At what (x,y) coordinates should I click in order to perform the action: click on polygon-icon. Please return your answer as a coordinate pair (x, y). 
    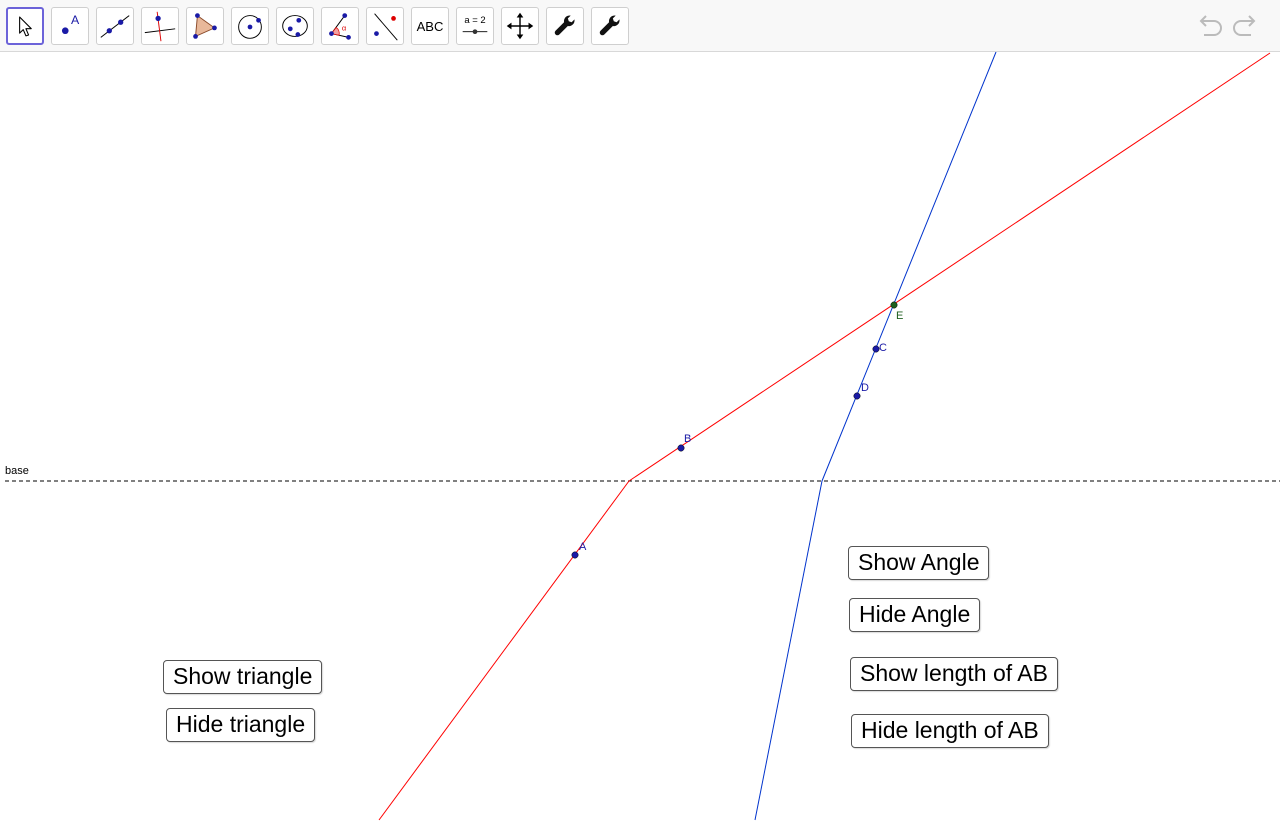
    Looking at the image, I should click on (205, 26).